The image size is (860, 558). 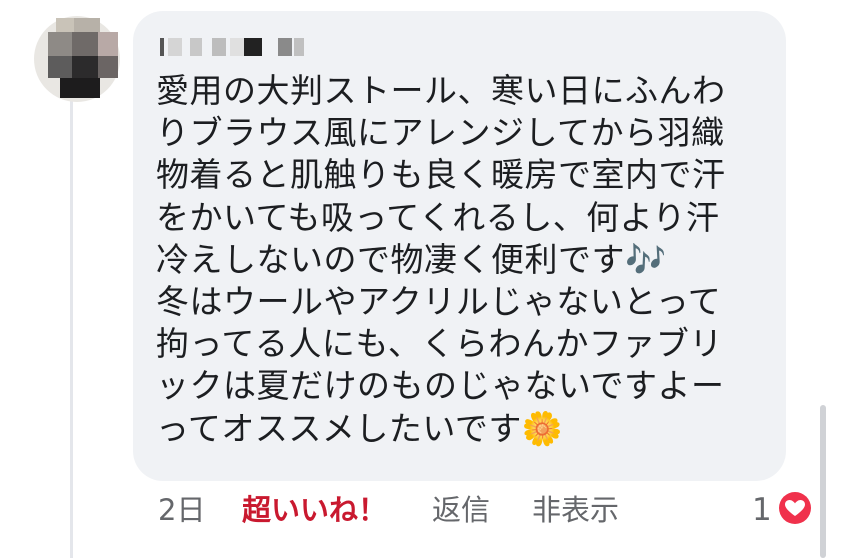 I want to click on scrollbar, so click(x=823, y=481).